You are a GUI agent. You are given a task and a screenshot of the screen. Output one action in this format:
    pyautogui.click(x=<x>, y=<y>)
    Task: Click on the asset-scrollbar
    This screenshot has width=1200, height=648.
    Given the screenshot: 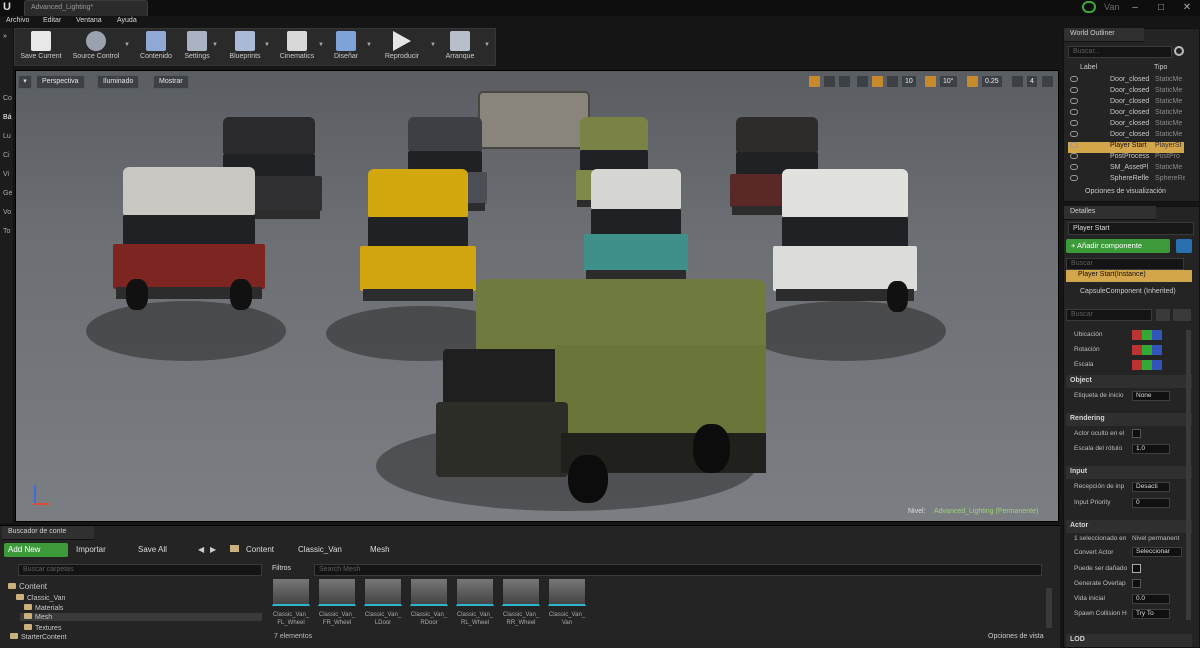 What is the action you would take?
    pyautogui.click(x=1049, y=608)
    